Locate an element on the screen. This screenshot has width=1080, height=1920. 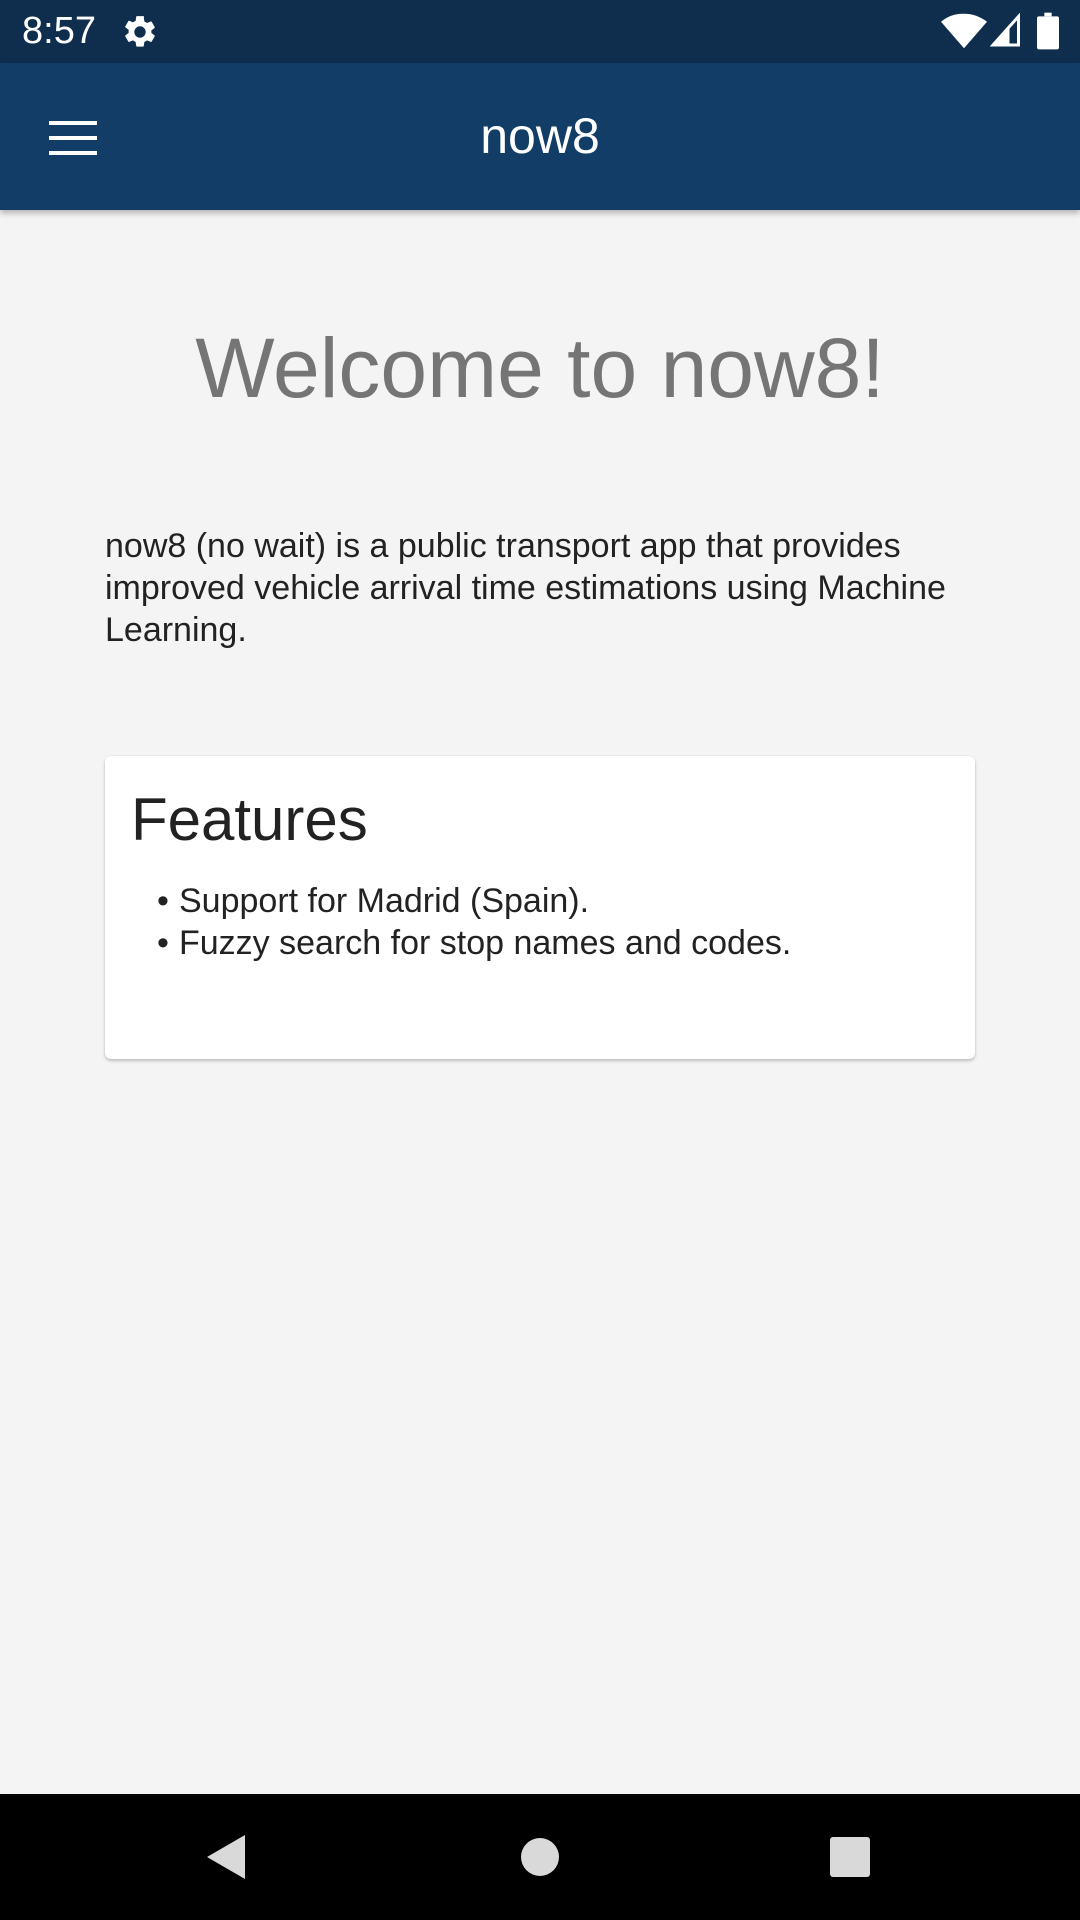
back-icon is located at coordinates (226, 1857).